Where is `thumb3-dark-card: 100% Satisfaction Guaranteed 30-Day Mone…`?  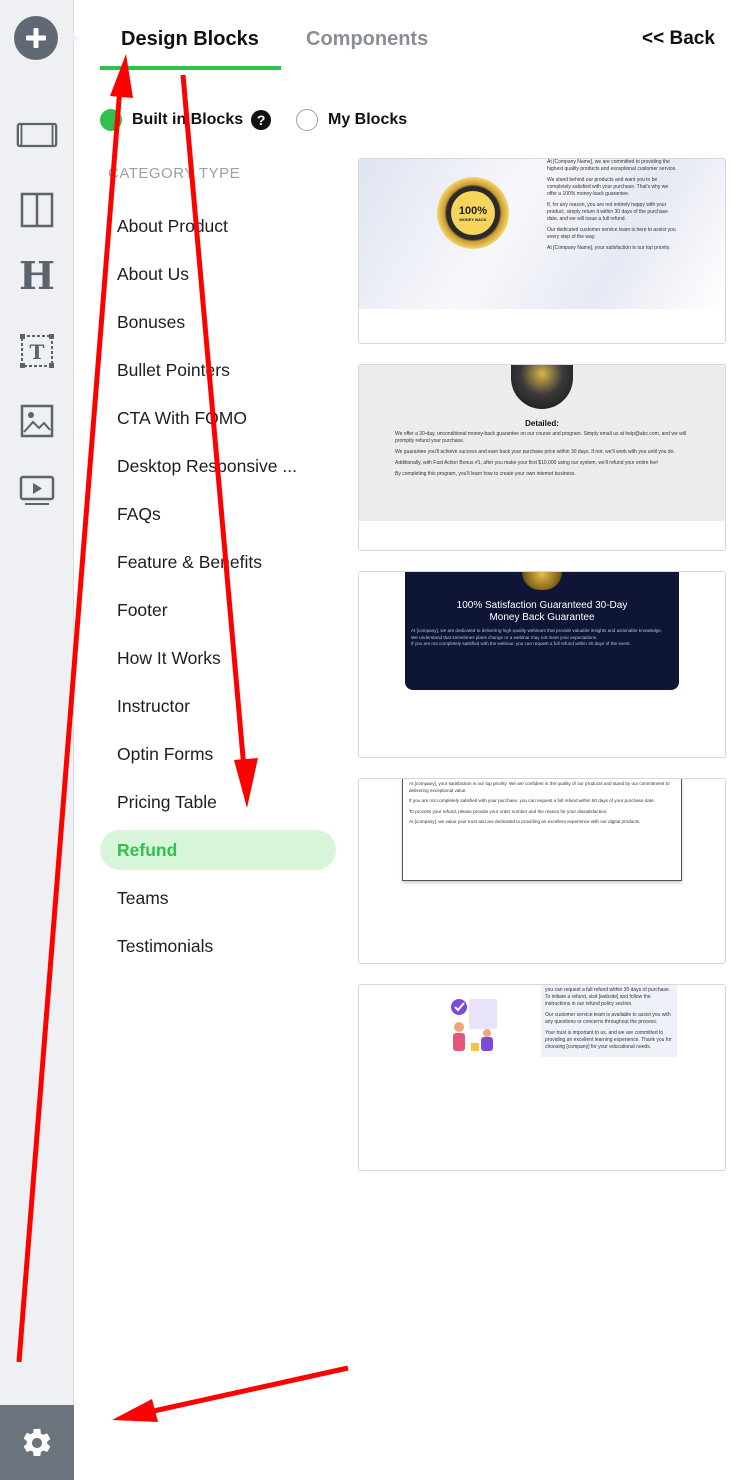
thumb3-dark-card: 100% Satisfaction Guaranteed 30-Day Mone… is located at coordinates (542, 631).